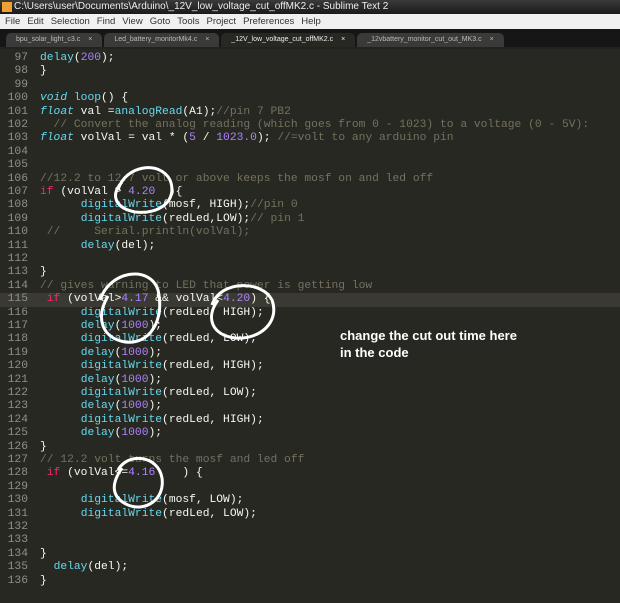 This screenshot has width=620, height=603. What do you see at coordinates (209, 339) in the screenshot?
I see `token-tx: (redLed, LOW);` at bounding box center [209, 339].